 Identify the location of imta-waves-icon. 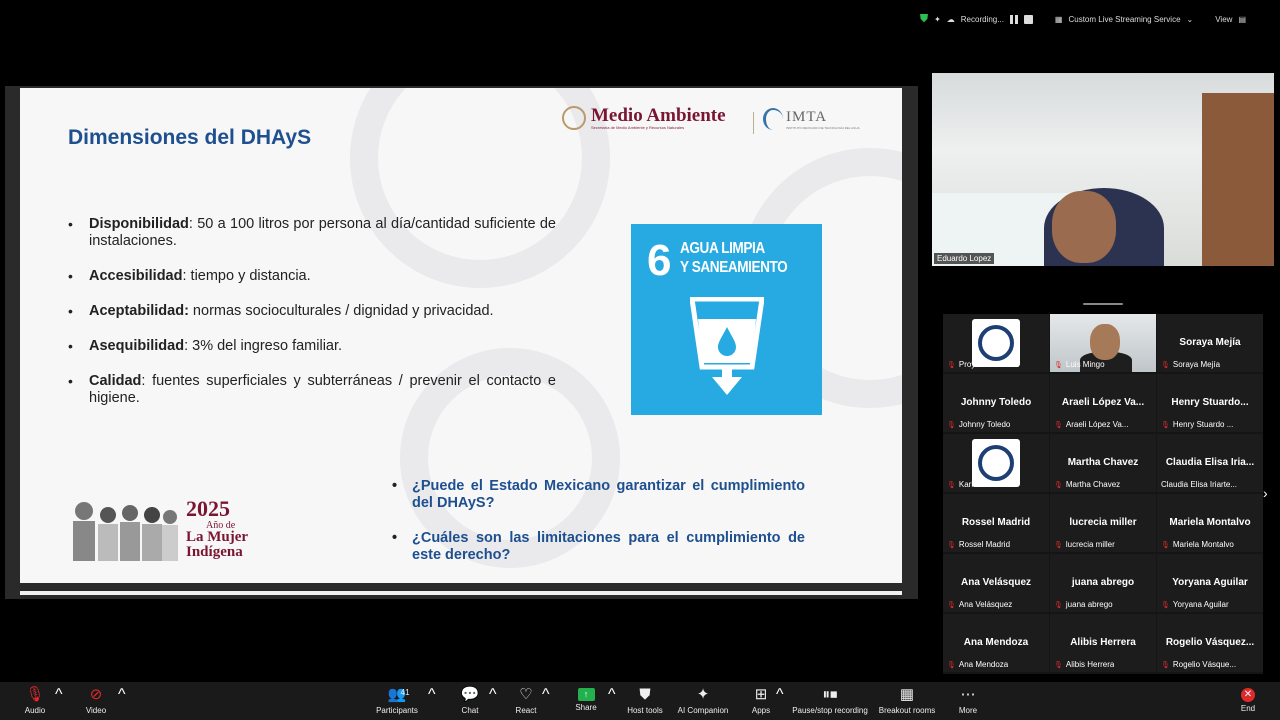
(773, 119).